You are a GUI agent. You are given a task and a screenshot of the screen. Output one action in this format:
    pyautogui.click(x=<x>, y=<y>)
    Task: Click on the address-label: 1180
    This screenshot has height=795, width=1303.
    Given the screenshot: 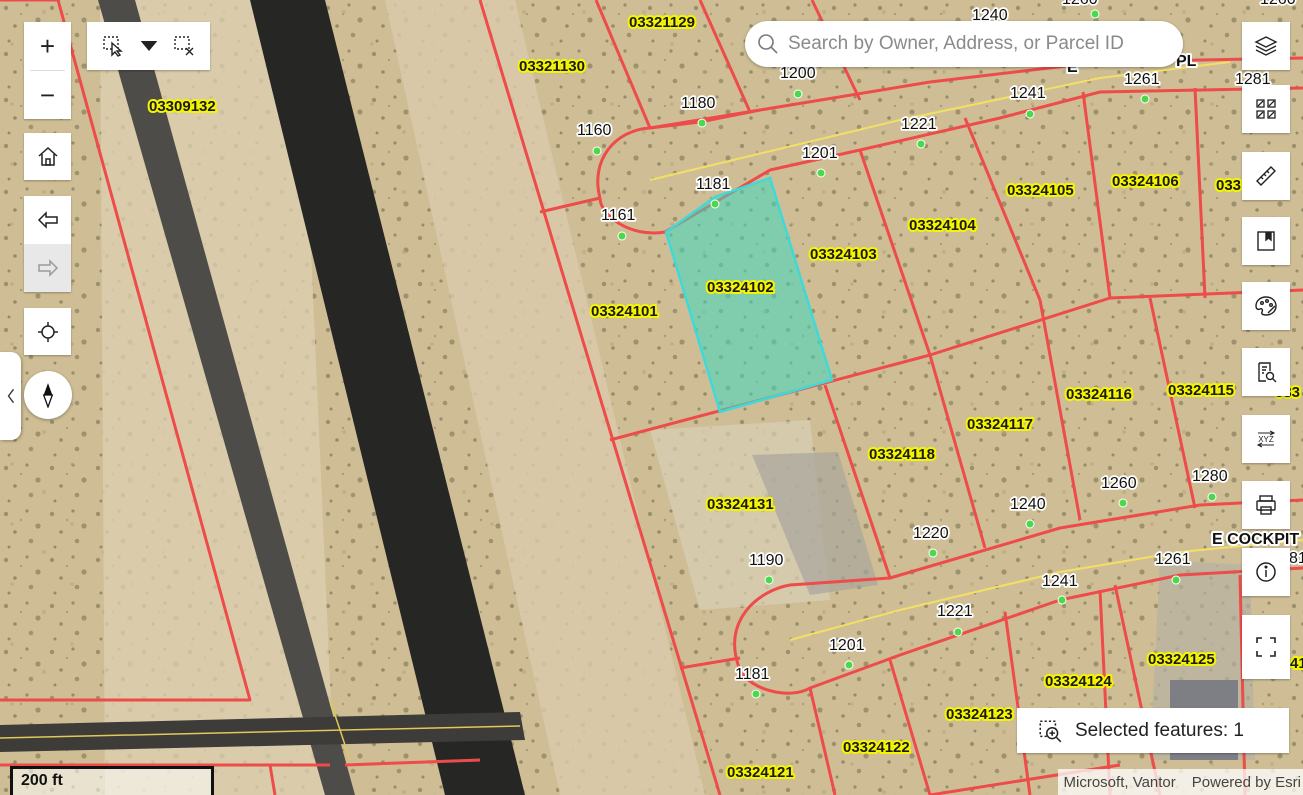 What is the action you would take?
    pyautogui.click(x=698, y=103)
    